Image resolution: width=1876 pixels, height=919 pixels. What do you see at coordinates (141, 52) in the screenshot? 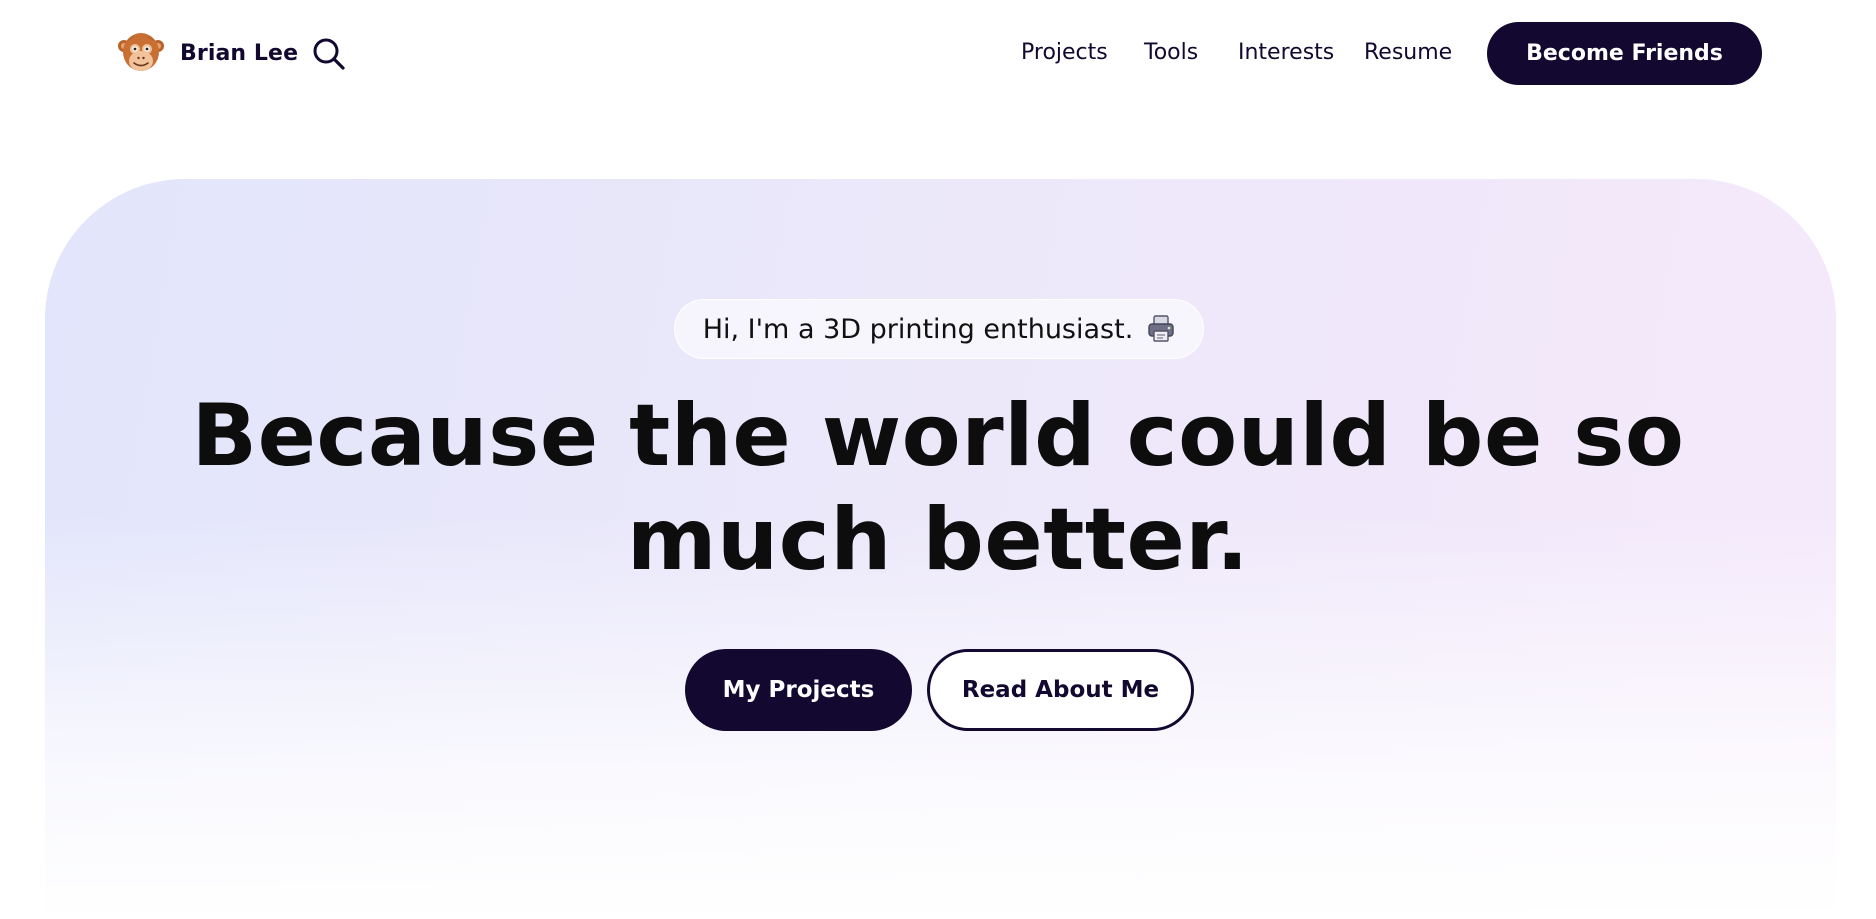
I see `monkey-avatar-icon` at bounding box center [141, 52].